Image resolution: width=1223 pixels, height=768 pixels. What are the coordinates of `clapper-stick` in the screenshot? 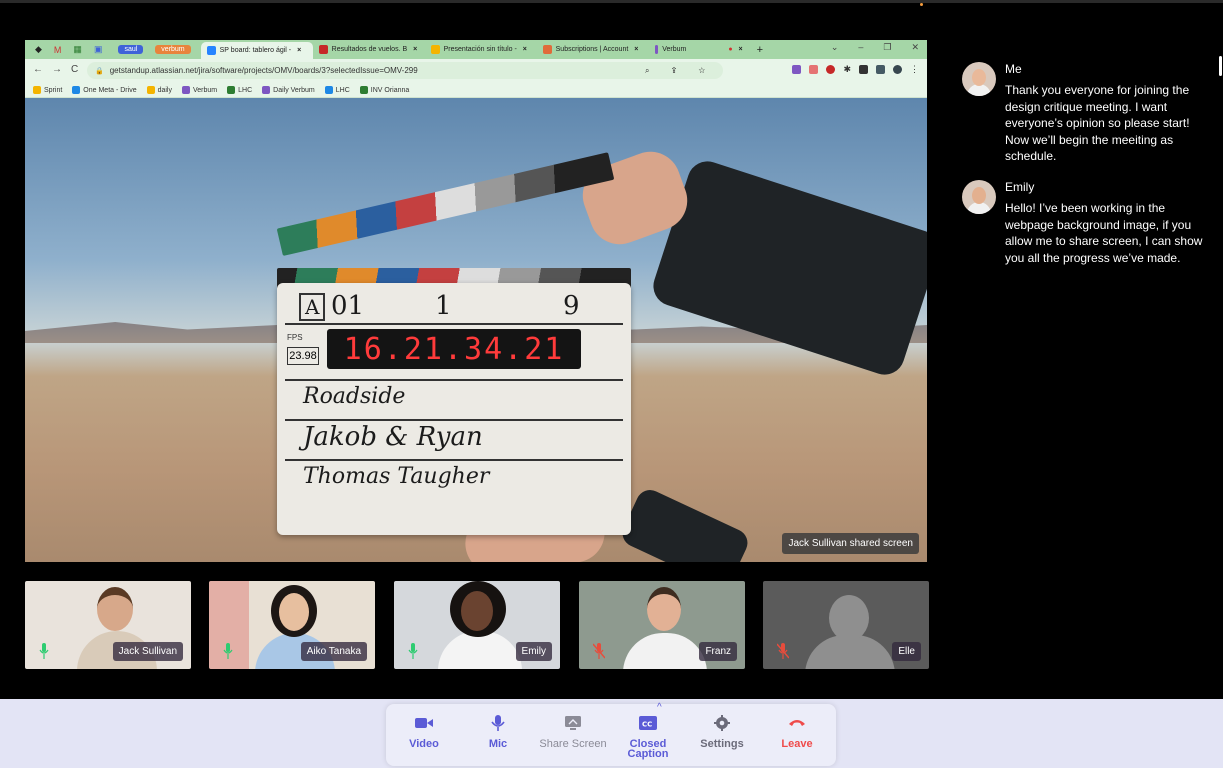 It's located at (445, 204).